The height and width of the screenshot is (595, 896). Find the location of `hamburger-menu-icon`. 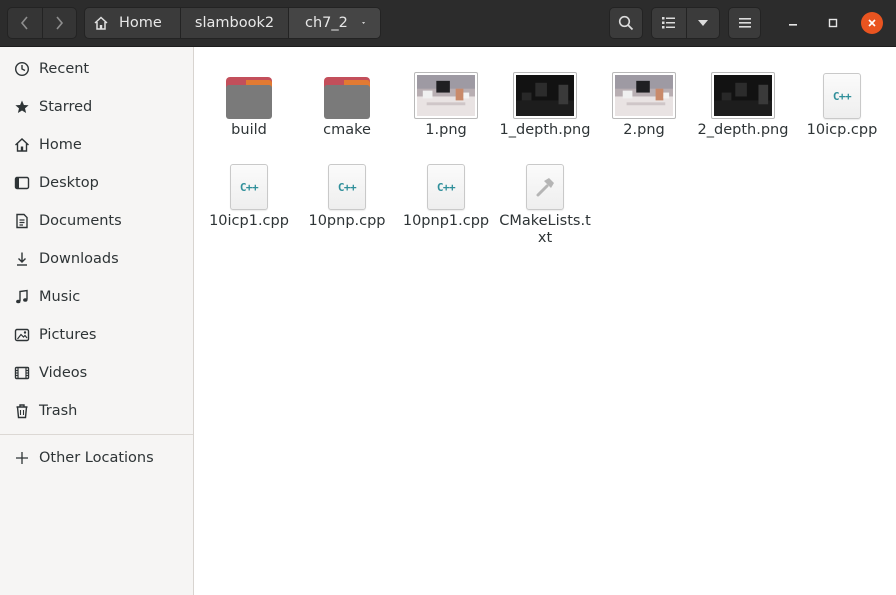

hamburger-menu-icon is located at coordinates (744, 23).